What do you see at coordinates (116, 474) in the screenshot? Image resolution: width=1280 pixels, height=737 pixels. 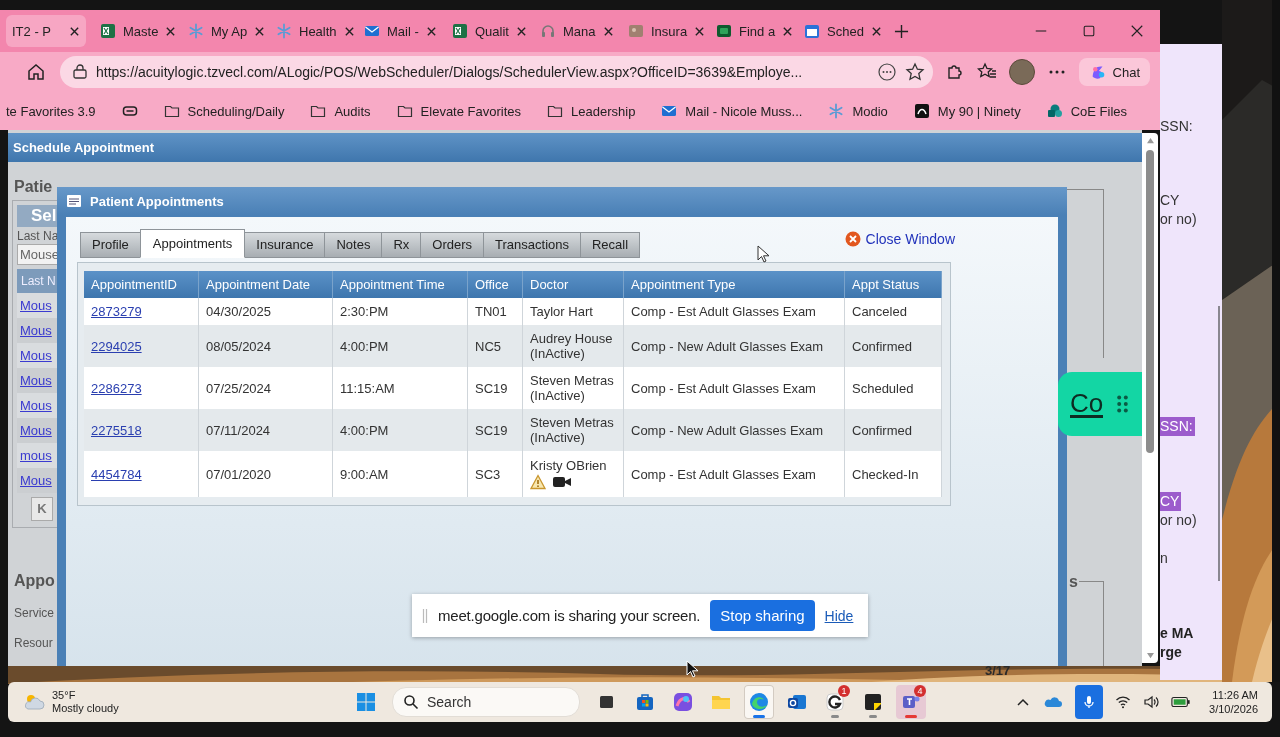 I see `appointment-link: 4454784` at bounding box center [116, 474].